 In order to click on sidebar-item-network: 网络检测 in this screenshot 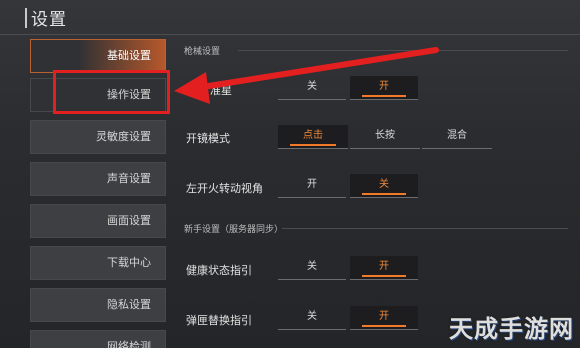, I will do `click(98, 339)`.